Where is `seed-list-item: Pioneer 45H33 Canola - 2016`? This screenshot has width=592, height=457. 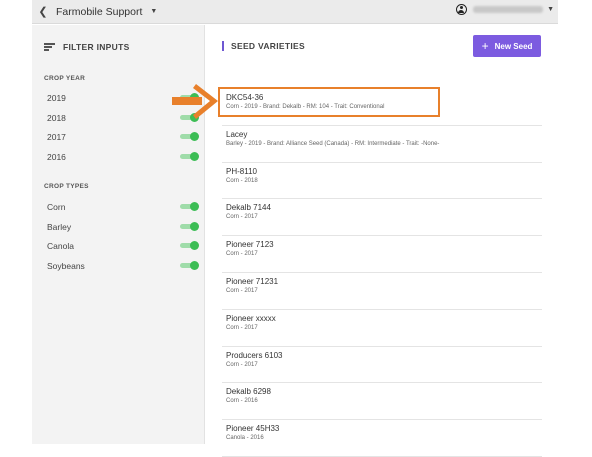
seed-list-item: Pioneer 45H33 Canola - 2016 is located at coordinates (382, 438).